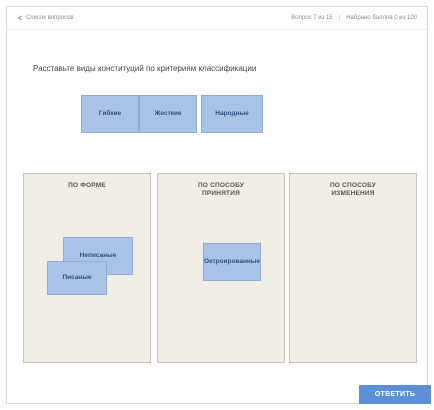 This screenshot has height=410, width=434. I want to click on header-divider, so click(217, 29).